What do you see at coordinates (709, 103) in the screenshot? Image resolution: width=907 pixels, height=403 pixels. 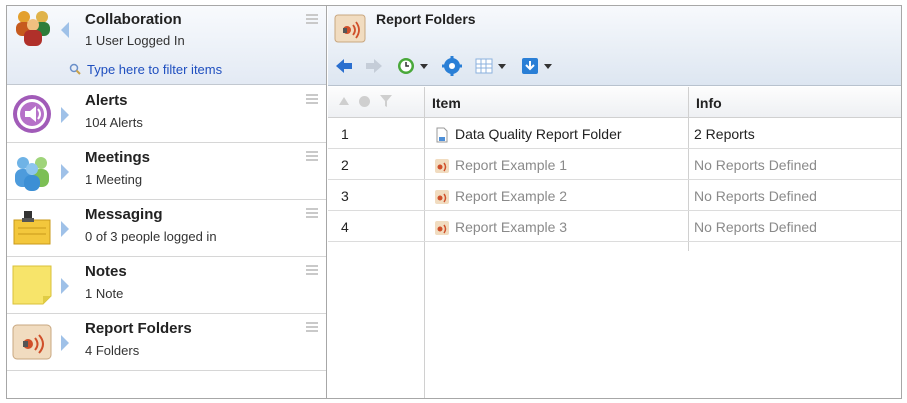 I see `column-header-info: Info` at bounding box center [709, 103].